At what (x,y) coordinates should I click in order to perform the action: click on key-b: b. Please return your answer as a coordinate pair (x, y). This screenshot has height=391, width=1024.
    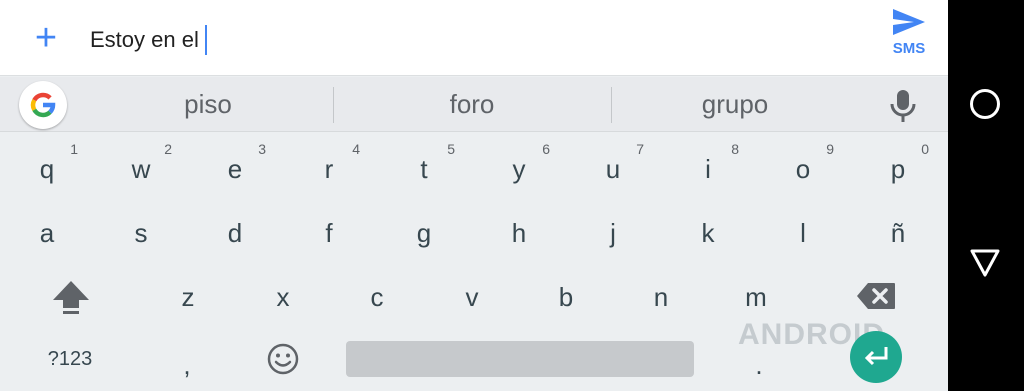
    Looking at the image, I should click on (566, 297).